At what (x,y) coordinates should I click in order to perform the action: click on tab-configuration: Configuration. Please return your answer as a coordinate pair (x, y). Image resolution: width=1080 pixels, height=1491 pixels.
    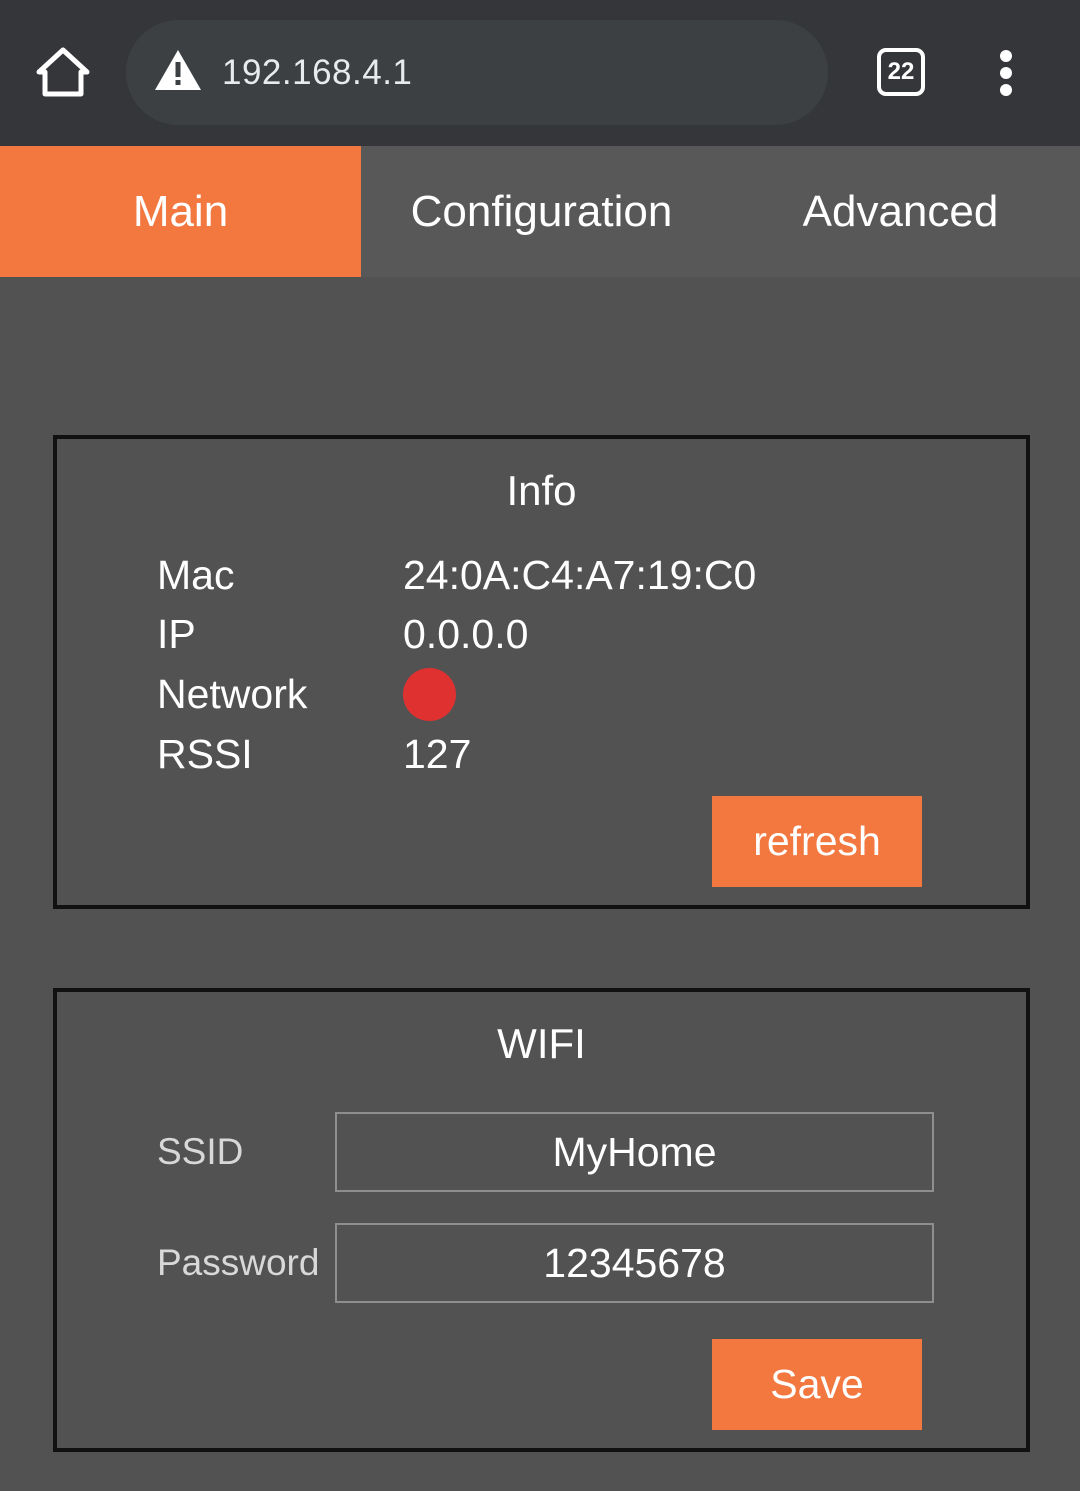
    Looking at the image, I should click on (541, 211).